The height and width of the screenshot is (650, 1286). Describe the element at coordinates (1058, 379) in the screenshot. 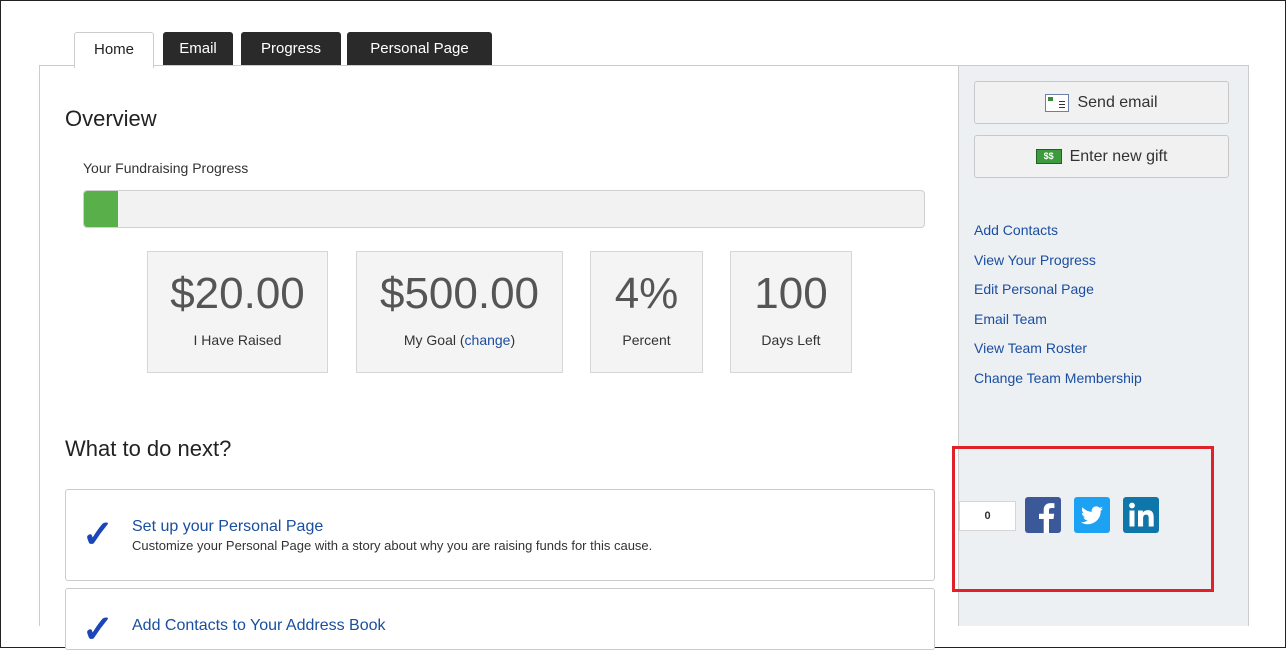

I see `change-team-membership-link: Change Team Membership` at that location.